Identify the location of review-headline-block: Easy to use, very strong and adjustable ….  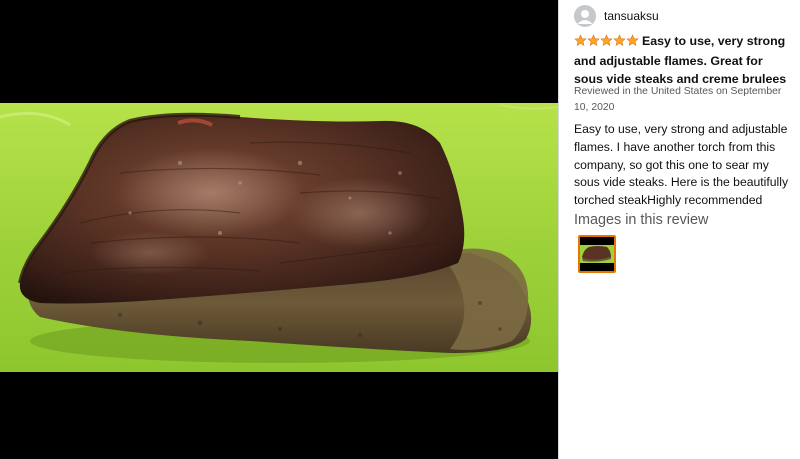
(684, 60).